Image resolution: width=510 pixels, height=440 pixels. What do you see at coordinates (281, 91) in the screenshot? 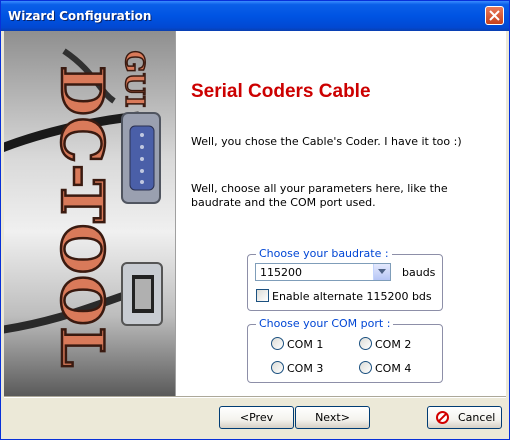
I see `page-title: Serial Coders Cable` at bounding box center [281, 91].